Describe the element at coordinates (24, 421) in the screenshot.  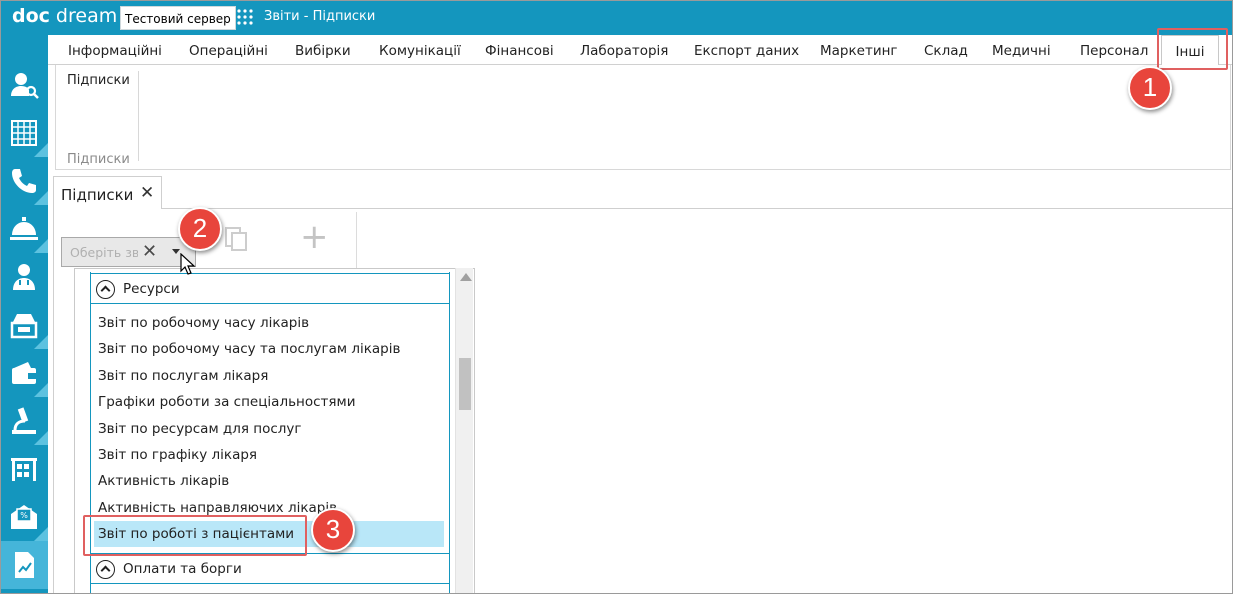
I see `sidebar-item-lab` at that location.